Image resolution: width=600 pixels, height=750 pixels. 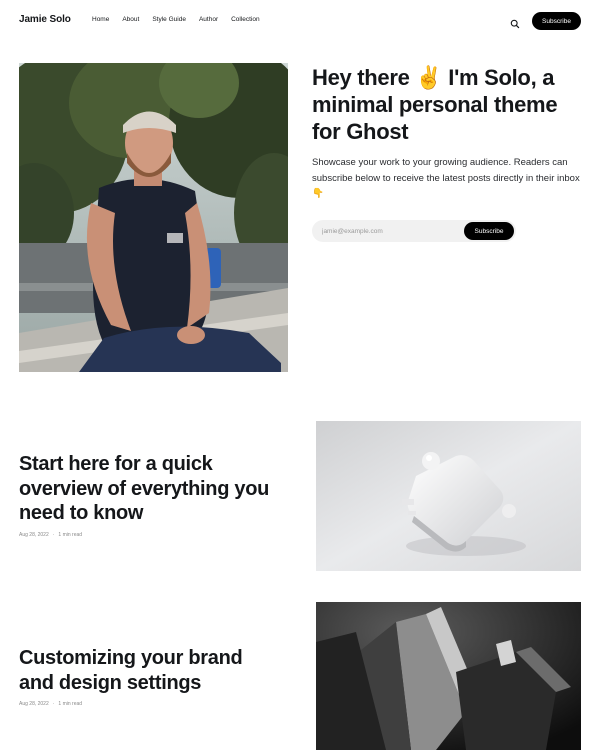 I want to click on email-input, so click(x=392, y=231).